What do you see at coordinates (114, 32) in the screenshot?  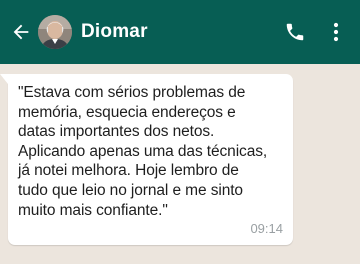 I see `contact-name: Diomar` at bounding box center [114, 32].